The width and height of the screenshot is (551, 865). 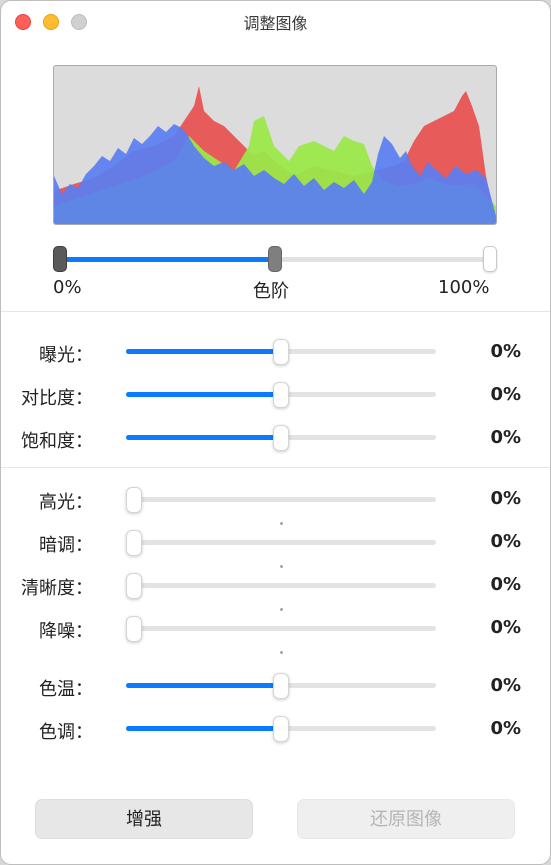 What do you see at coordinates (66, 355) in the screenshot?
I see `exposure-label: 曝光：` at bounding box center [66, 355].